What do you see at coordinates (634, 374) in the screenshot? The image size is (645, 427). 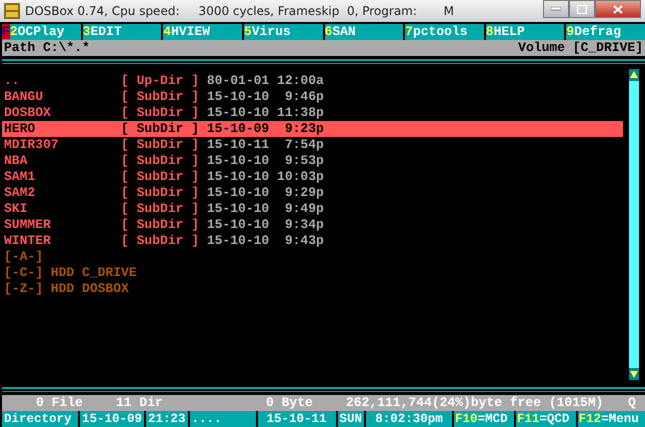 I see `scroll-down-icon` at bounding box center [634, 374].